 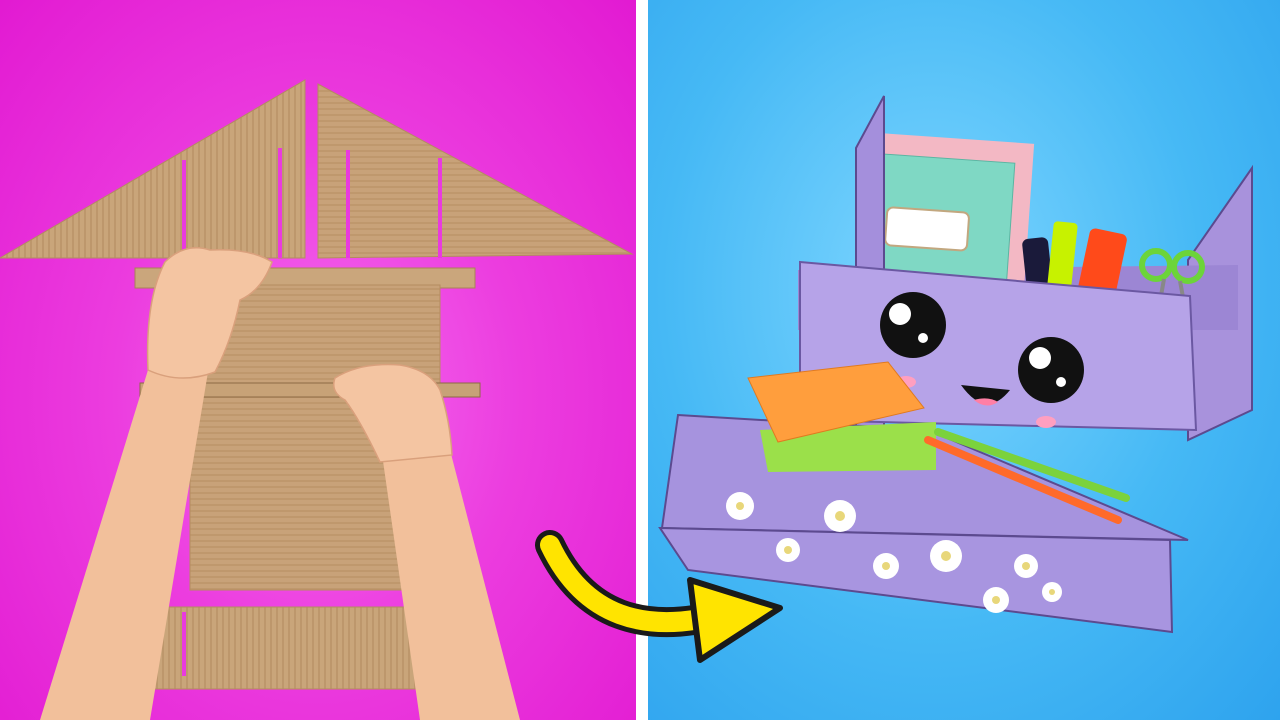 I want to click on panel-divider, so click(x=642, y=360).